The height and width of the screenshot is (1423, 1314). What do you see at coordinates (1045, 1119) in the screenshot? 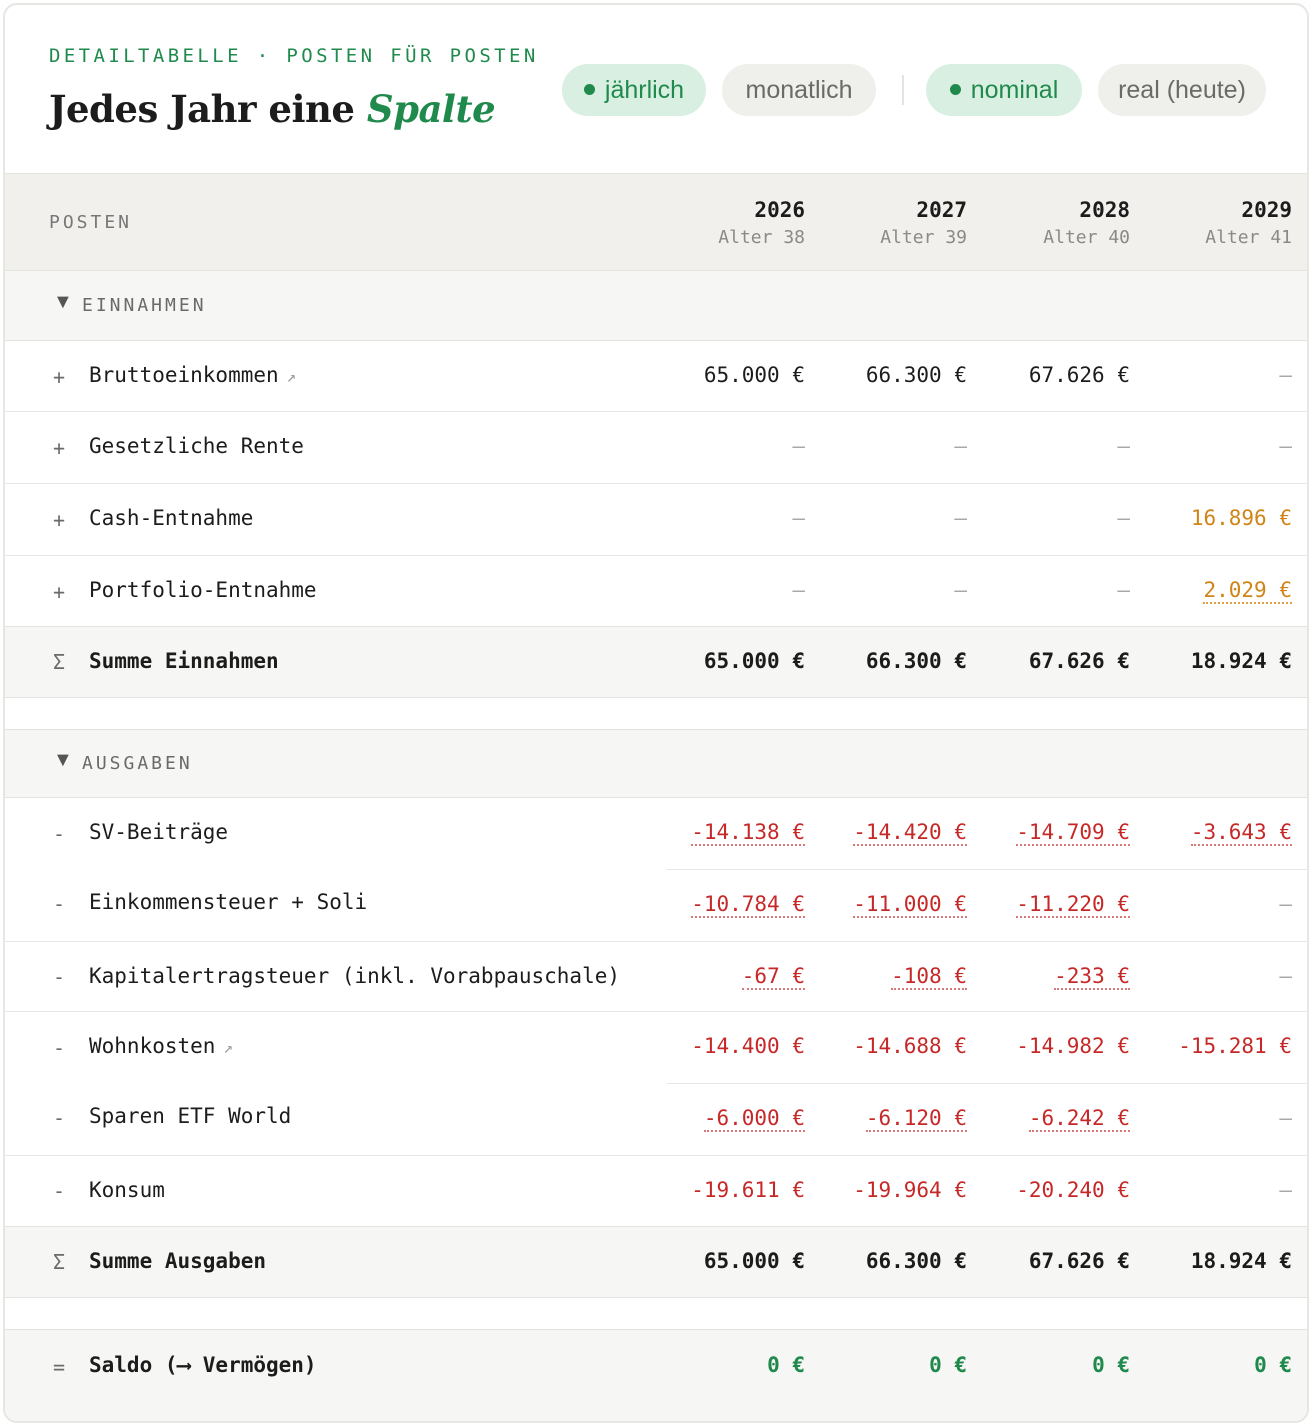
I see `value-cell: -6.242 €` at bounding box center [1045, 1119].